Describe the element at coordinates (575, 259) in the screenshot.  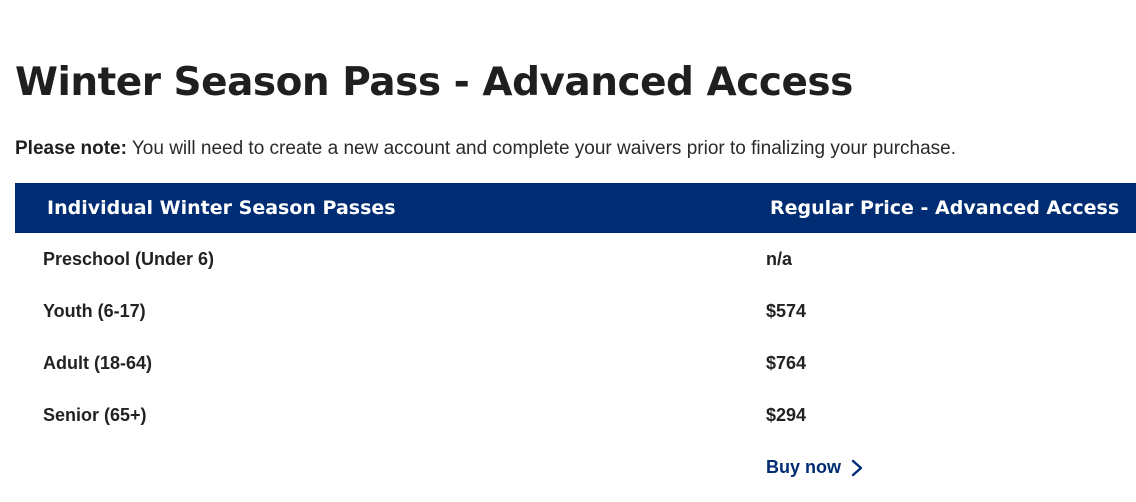
I see `table-row: Preschool (Under 6) n/a` at that location.